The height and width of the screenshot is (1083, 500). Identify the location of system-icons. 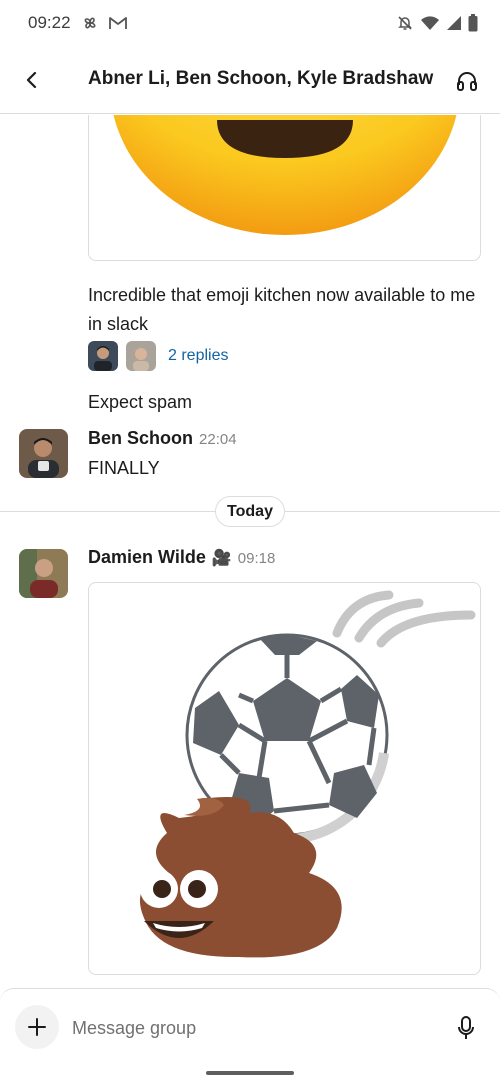
(437, 23).